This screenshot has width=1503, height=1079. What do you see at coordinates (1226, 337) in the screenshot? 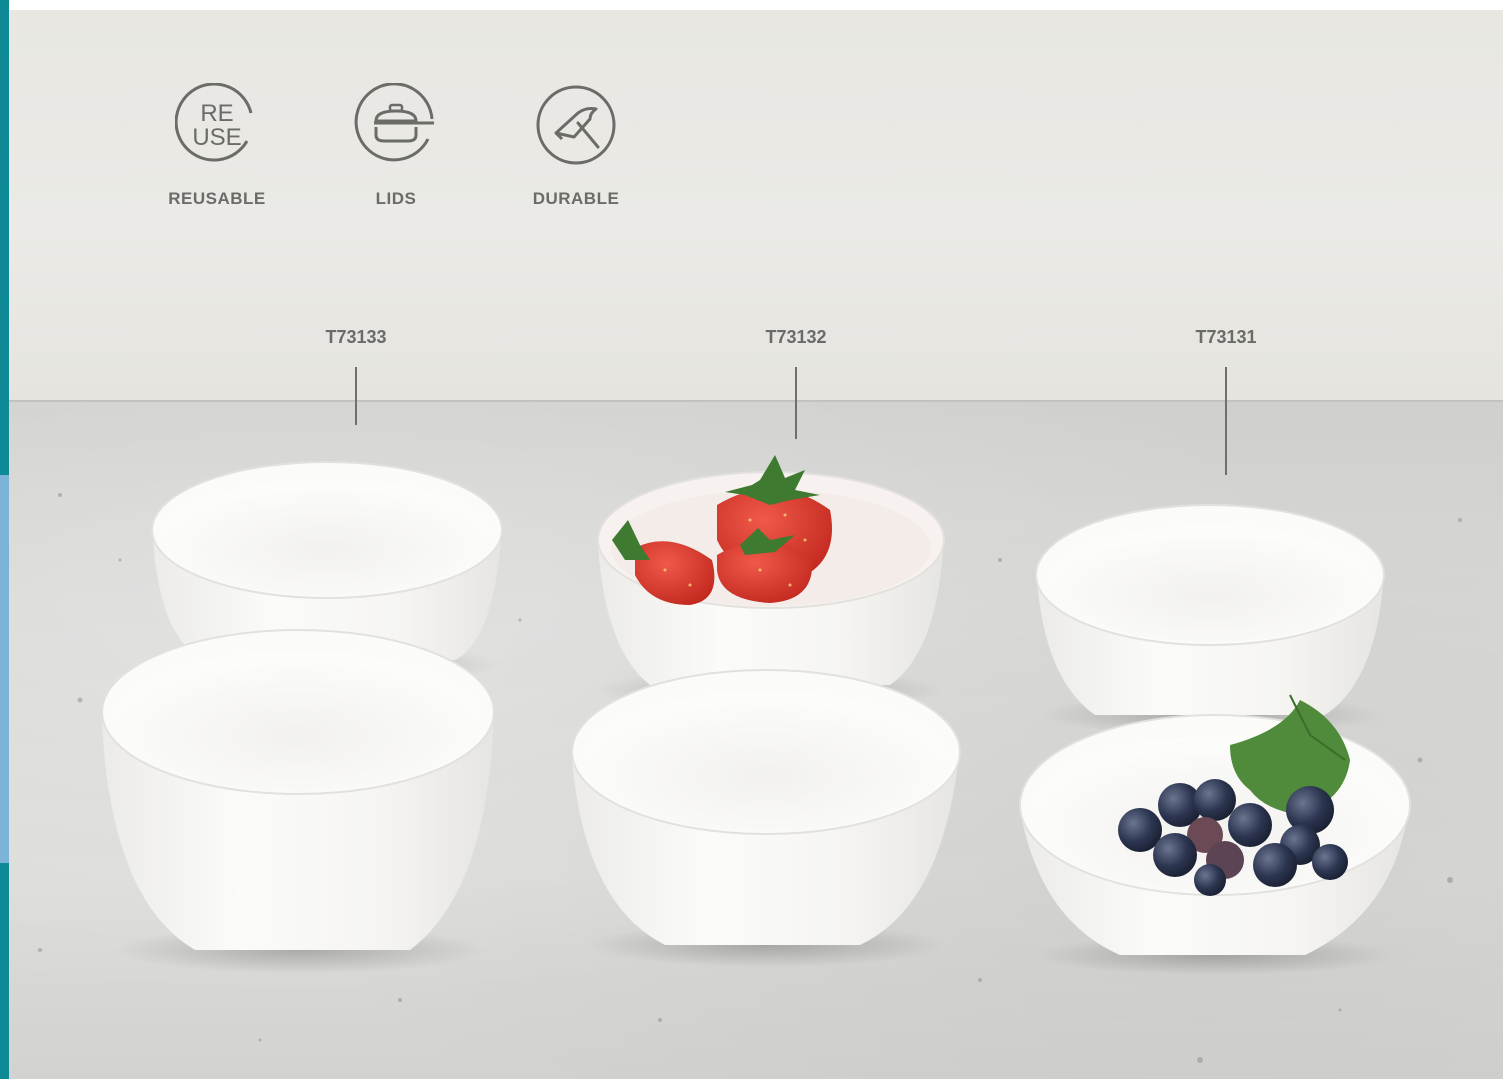
I see `product-code-t73131: T73131` at bounding box center [1226, 337].